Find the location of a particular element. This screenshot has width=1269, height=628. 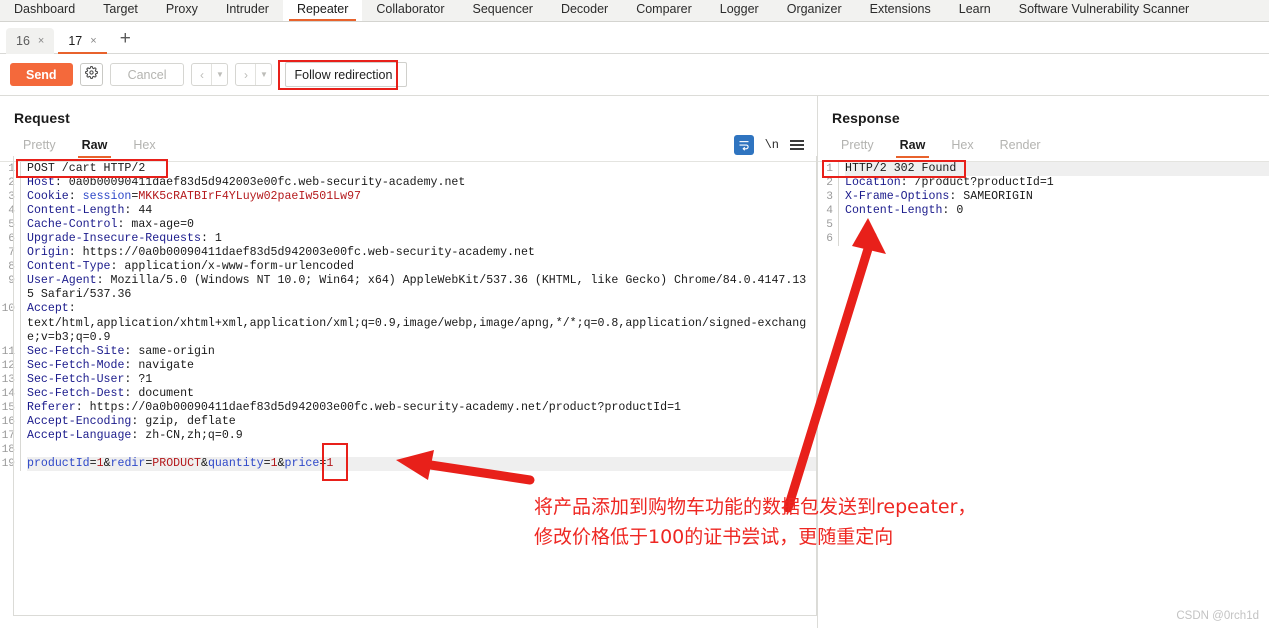

code-token: Cache-Control is located at coordinates (72, 225).